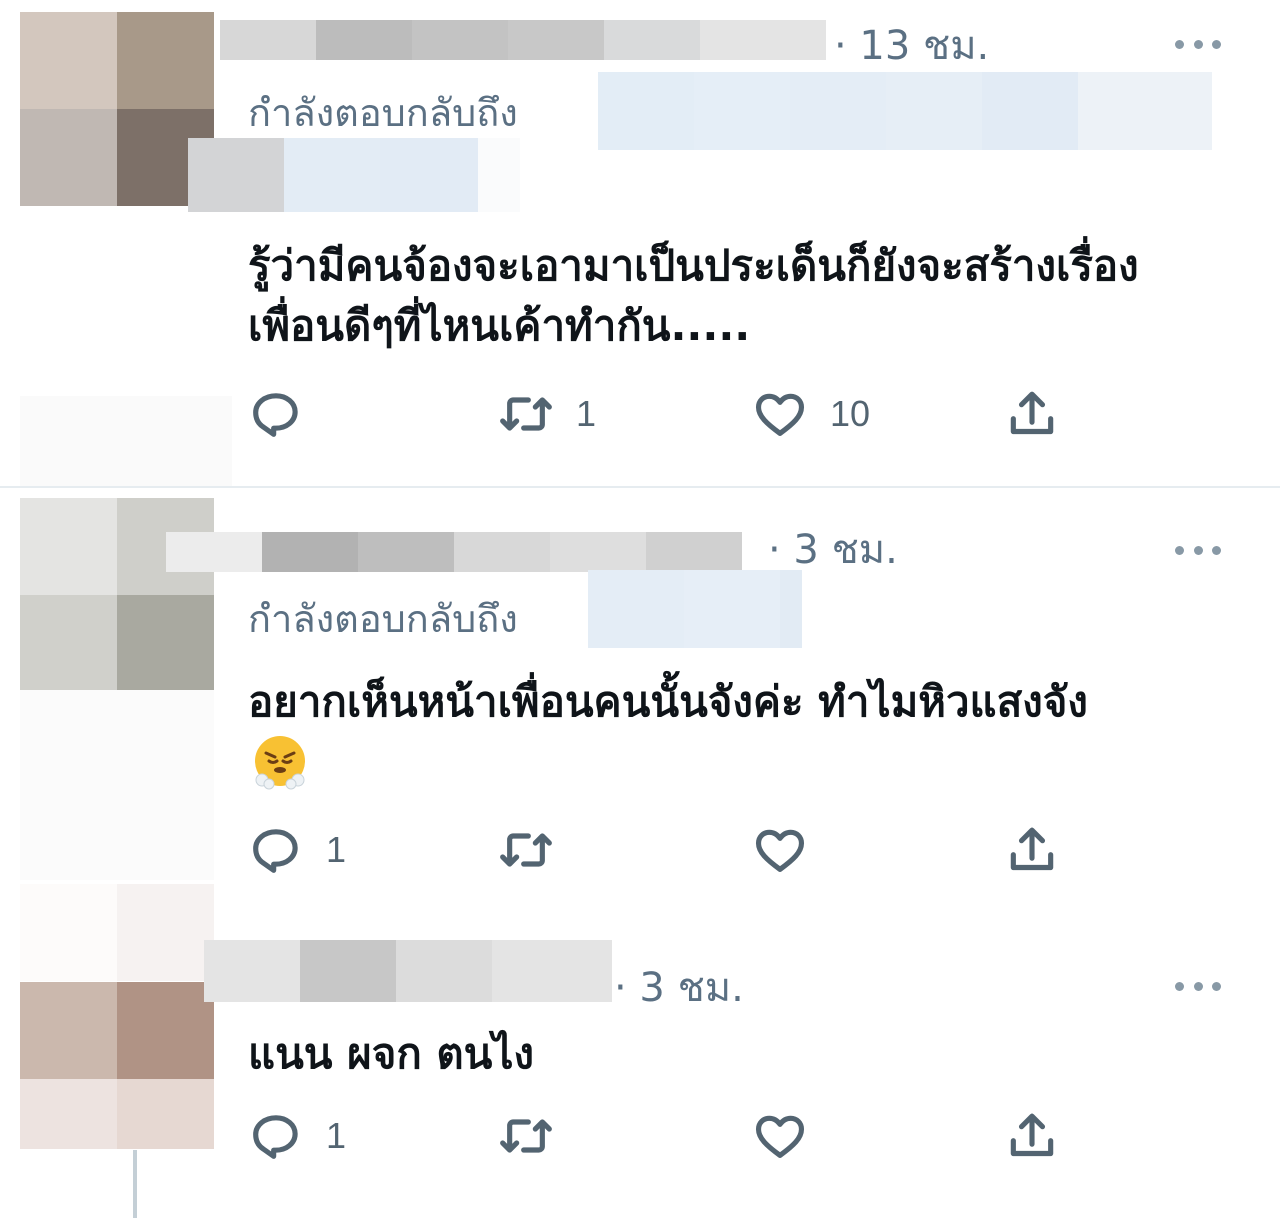  I want to click on retweet-count: 1, so click(586, 413).